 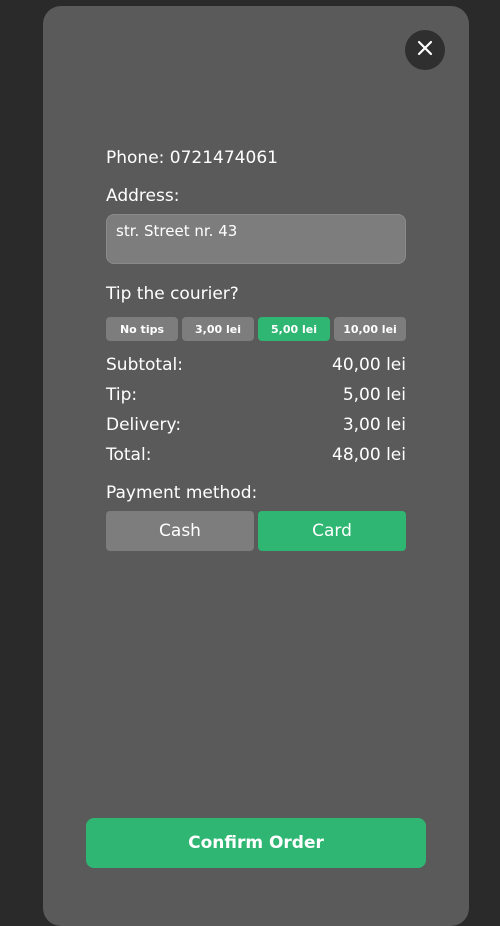 I want to click on total-label: Total:, so click(x=129, y=455).